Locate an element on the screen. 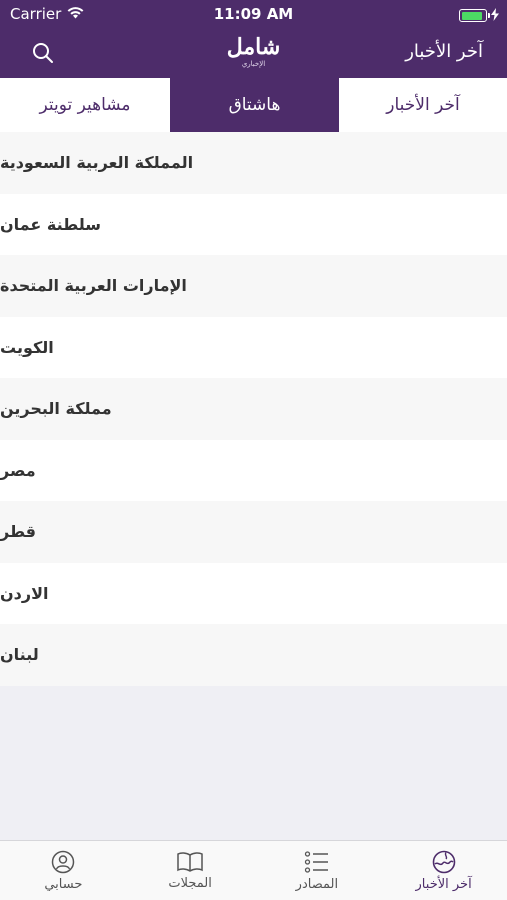 Image resolution: width=507 pixels, height=900 pixels. page-title: آخر الأخبار is located at coordinates (444, 51).